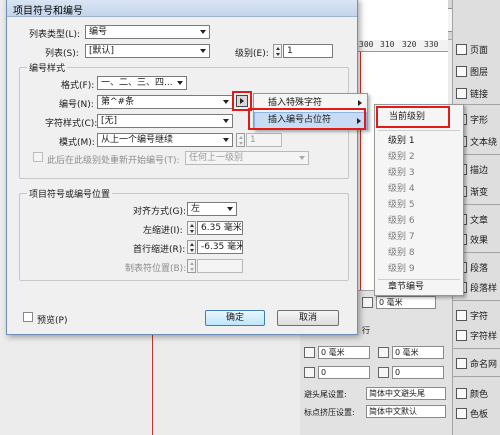 The width and height of the screenshot is (500, 435). I want to click on preview-label: 预览(P), so click(52, 321).